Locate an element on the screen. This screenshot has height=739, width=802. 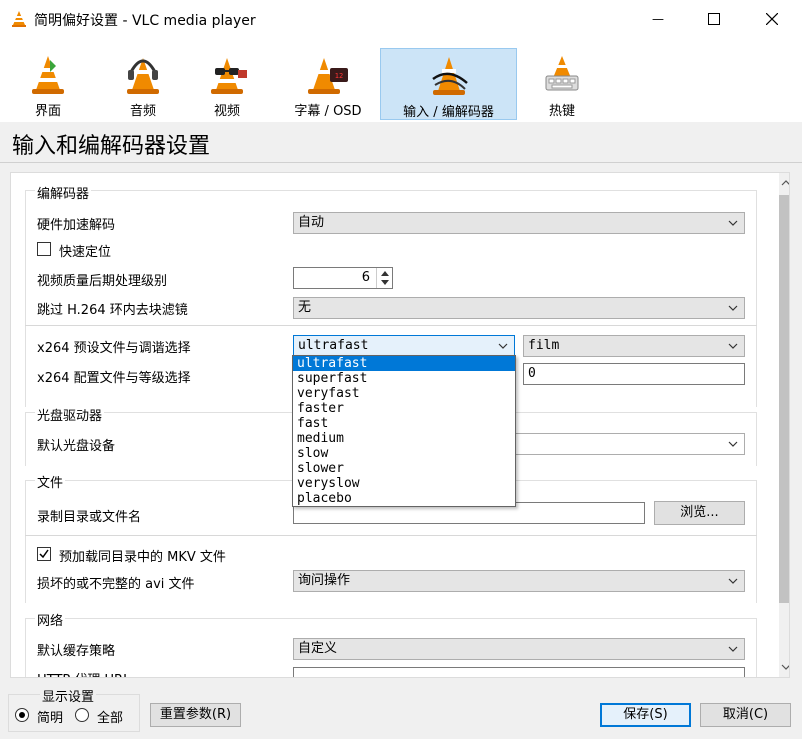
tab-video-label: 视频 is located at coordinates (226, 111).